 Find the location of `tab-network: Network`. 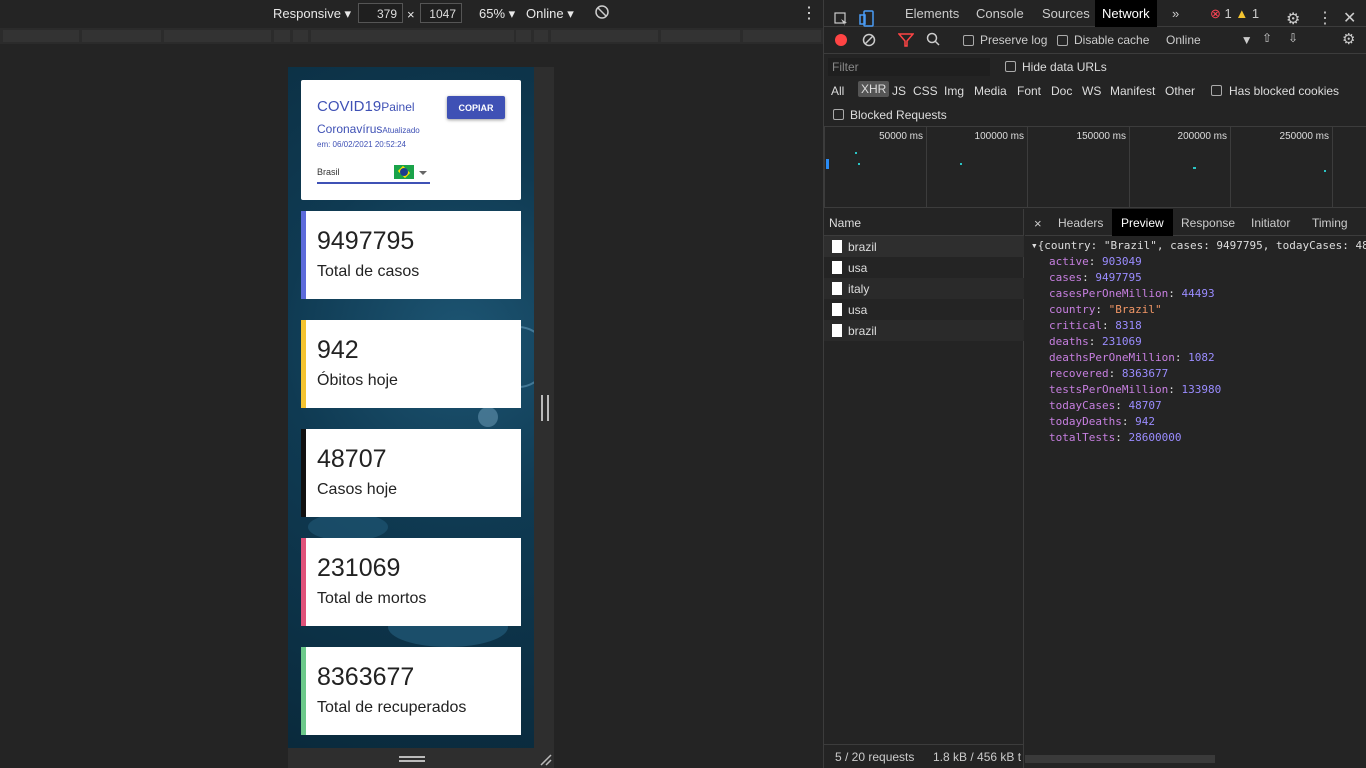

tab-network: Network is located at coordinates (1126, 13).